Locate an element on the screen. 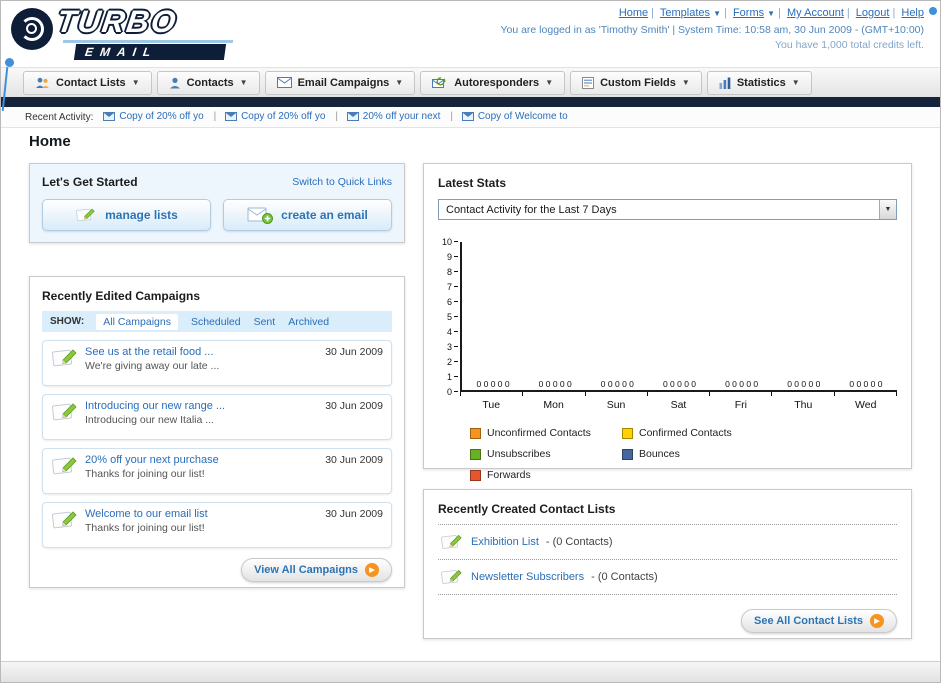 The height and width of the screenshot is (683, 941). contacts-icon is located at coordinates (174, 82).